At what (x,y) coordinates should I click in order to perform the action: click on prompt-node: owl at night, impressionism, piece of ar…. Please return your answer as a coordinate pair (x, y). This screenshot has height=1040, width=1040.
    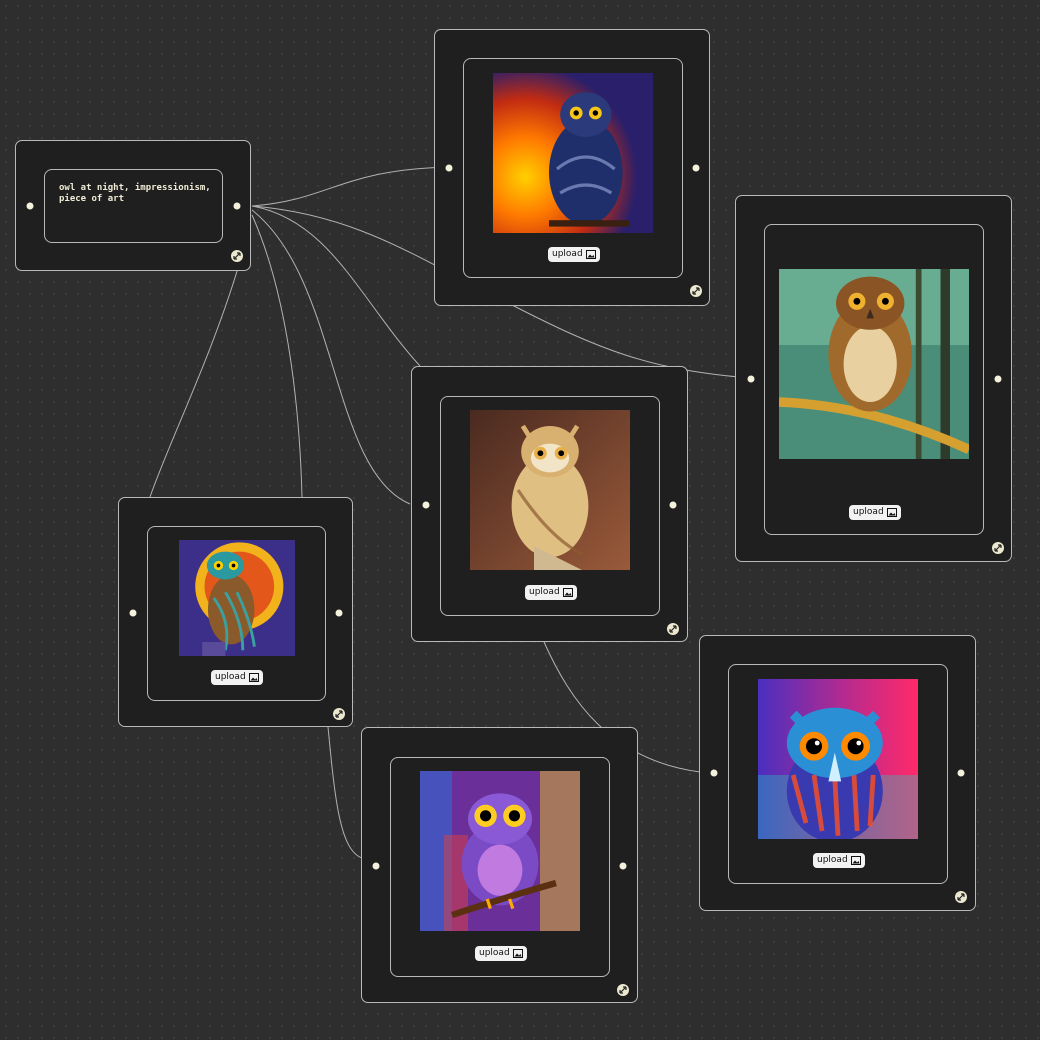
    Looking at the image, I should click on (133, 205).